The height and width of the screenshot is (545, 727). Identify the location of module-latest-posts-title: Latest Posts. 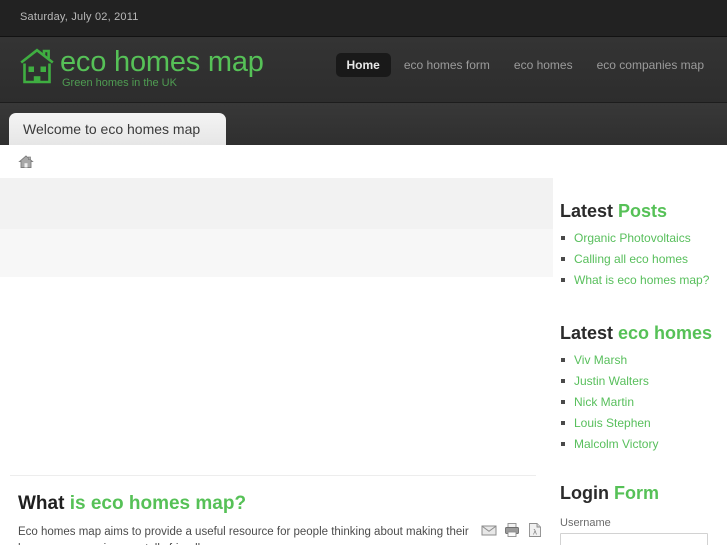
(643, 211).